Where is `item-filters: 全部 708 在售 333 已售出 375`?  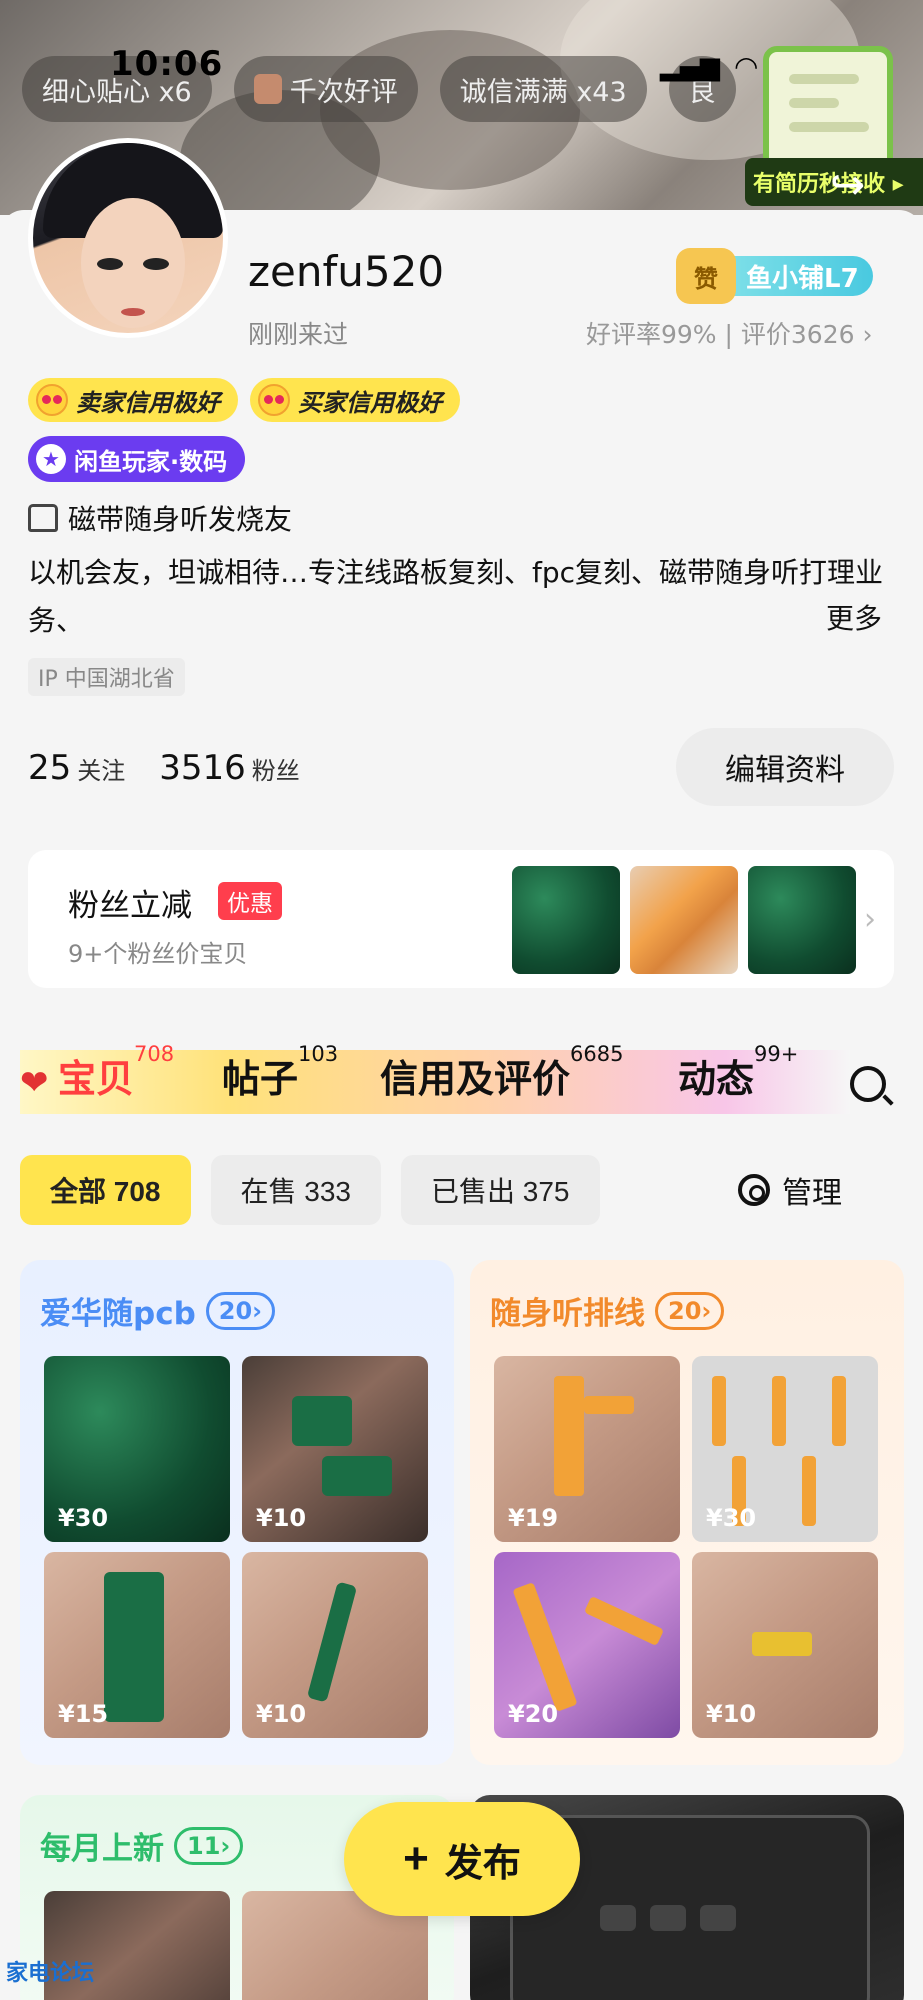
item-filters: 全部 708 在售 333 已售出 375 is located at coordinates (310, 1190).